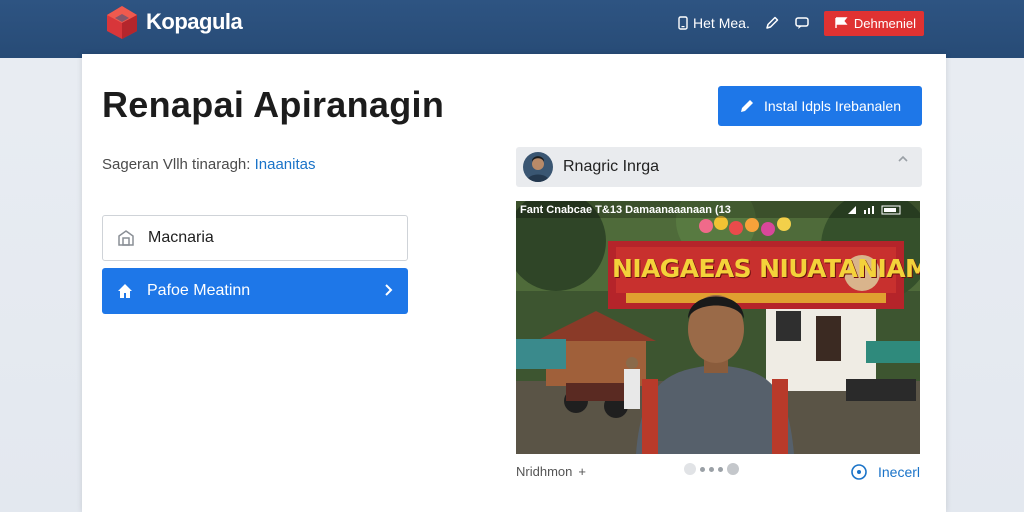 Image resolution: width=1024 pixels, height=512 pixels. What do you see at coordinates (194, 21) in the screenshot?
I see `brand-name: Kopagula` at bounding box center [194, 21].